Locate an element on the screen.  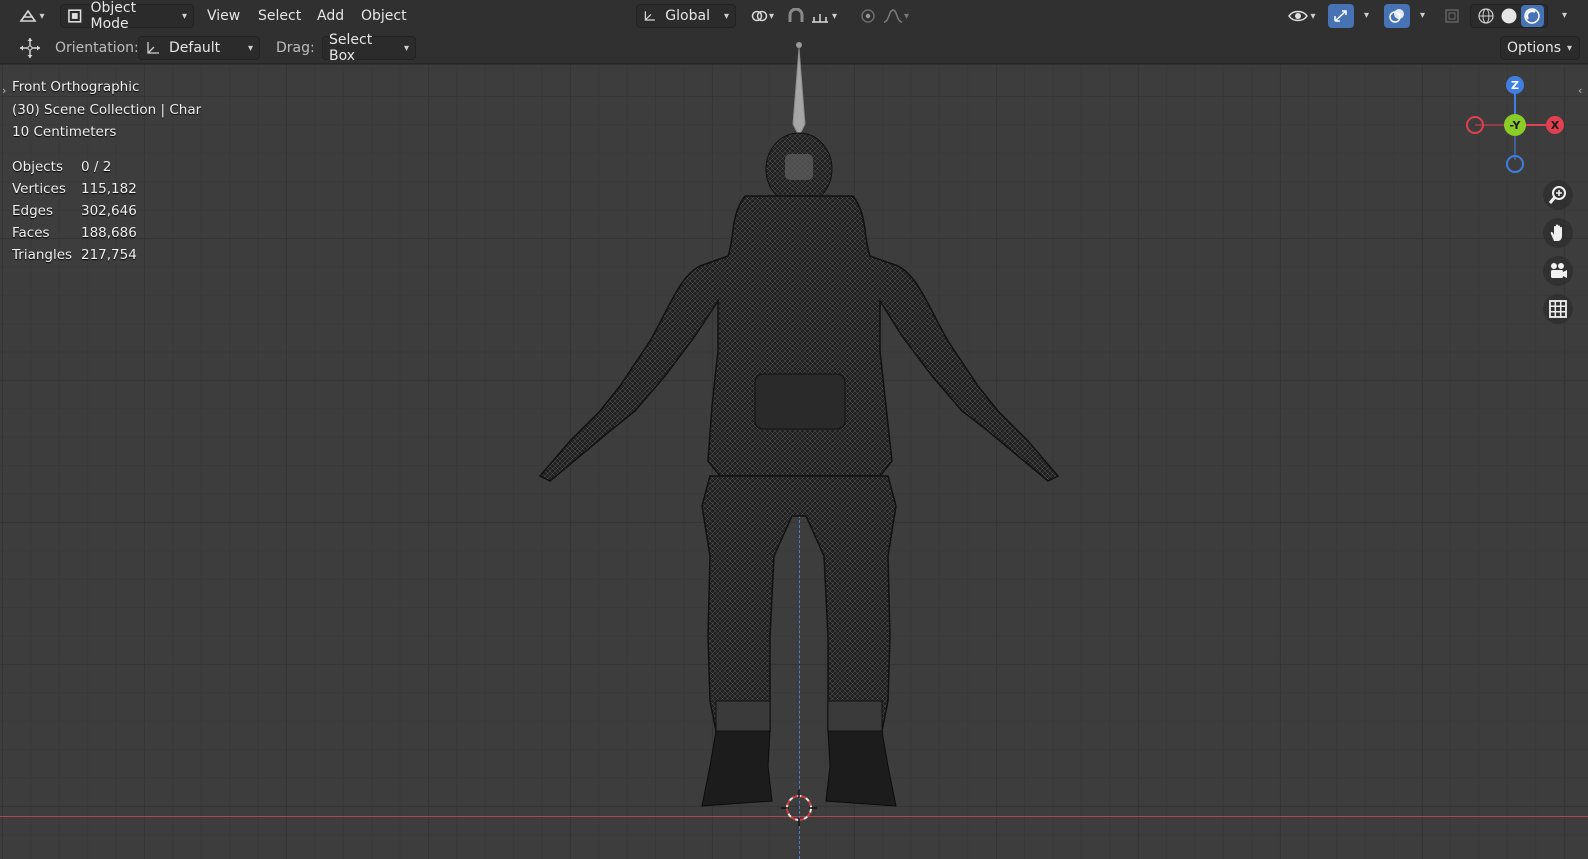
pan-button is located at coordinates (1558, 233).